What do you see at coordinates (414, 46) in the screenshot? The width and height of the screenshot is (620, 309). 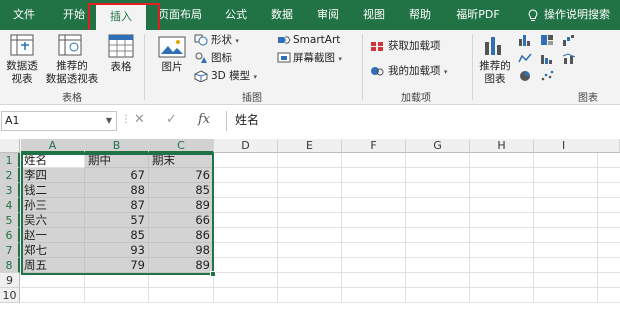 I see `get-addins-button: 获取加载项` at bounding box center [414, 46].